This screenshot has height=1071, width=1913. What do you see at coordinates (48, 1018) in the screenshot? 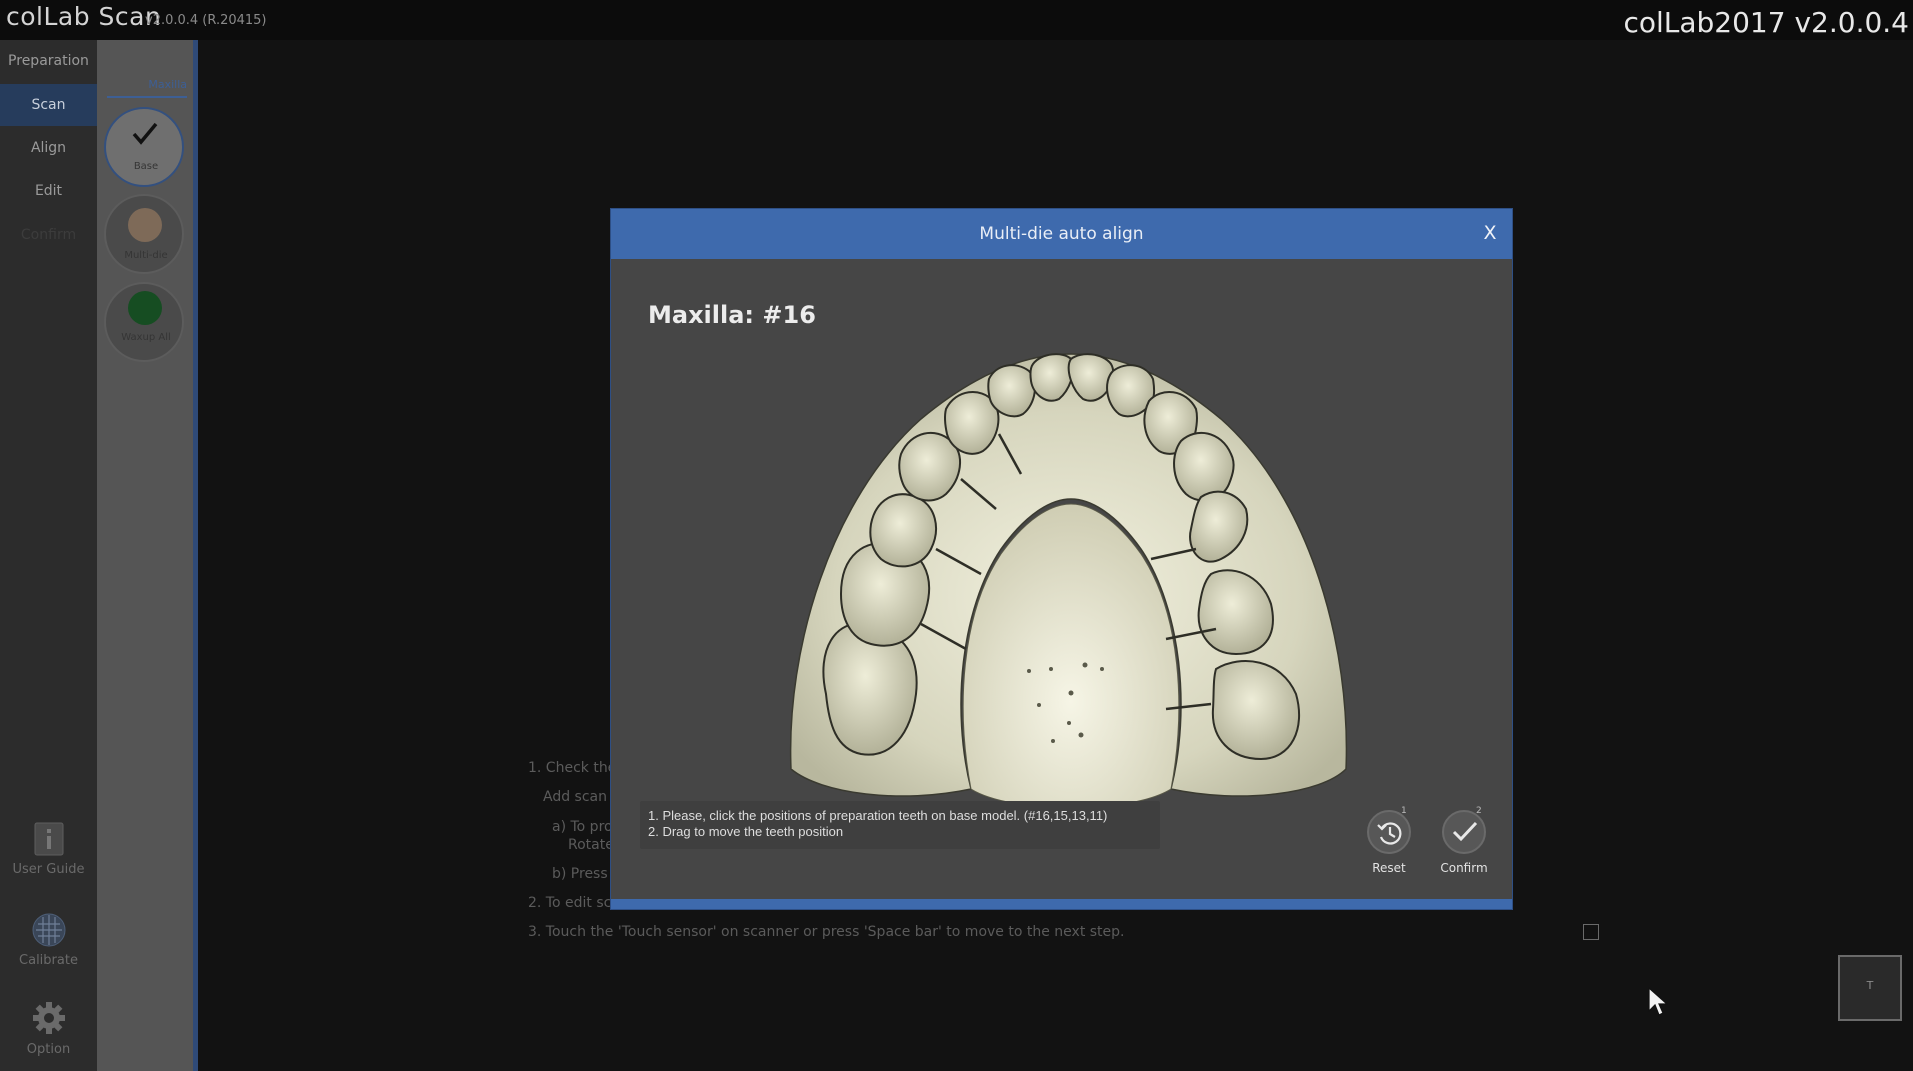
I see `gear-icon` at bounding box center [48, 1018].